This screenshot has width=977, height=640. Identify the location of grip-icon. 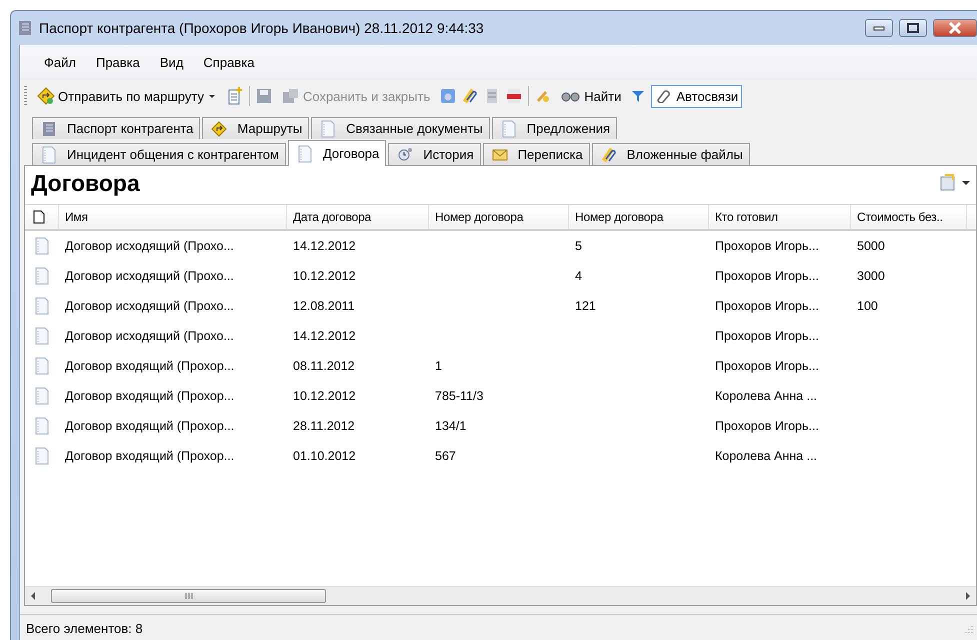
(188, 596).